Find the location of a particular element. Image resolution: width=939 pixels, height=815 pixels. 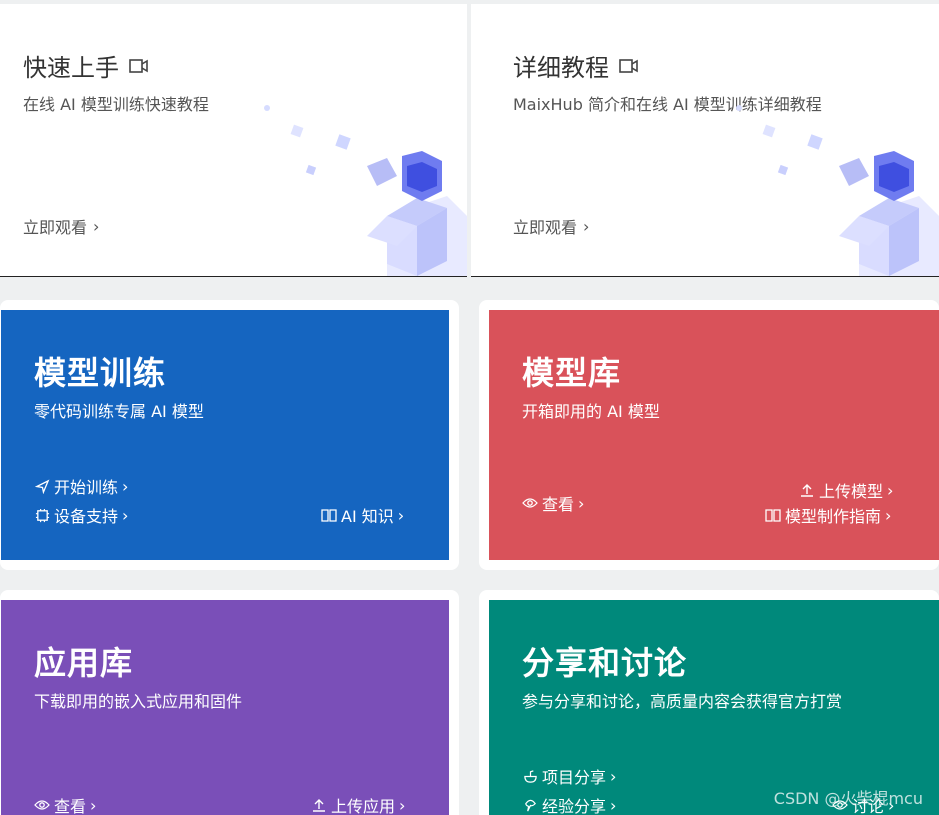

tile-title: 应用库 is located at coordinates (84, 663).